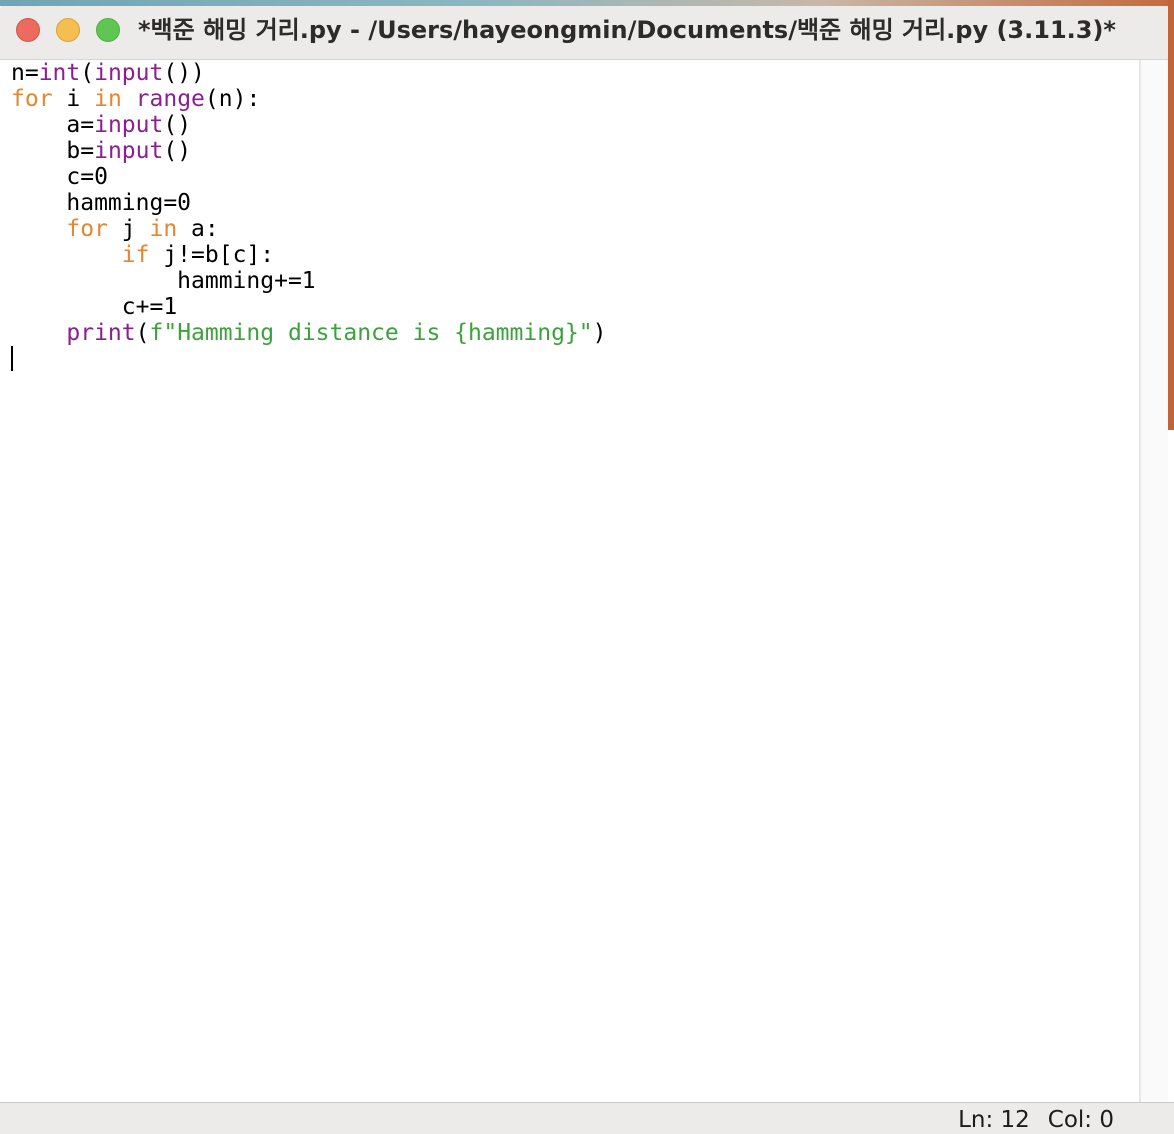 The height and width of the screenshot is (1134, 1174). Describe the element at coordinates (25, 73) in the screenshot. I see `code-token: n=` at that location.